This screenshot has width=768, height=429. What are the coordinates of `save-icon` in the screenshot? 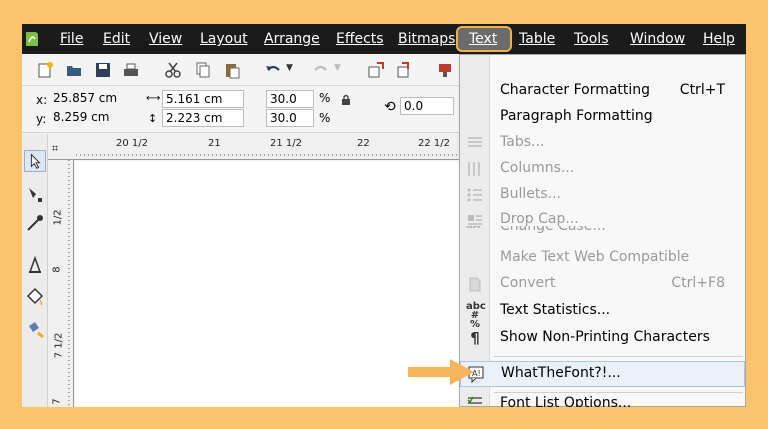 It's located at (103, 70).